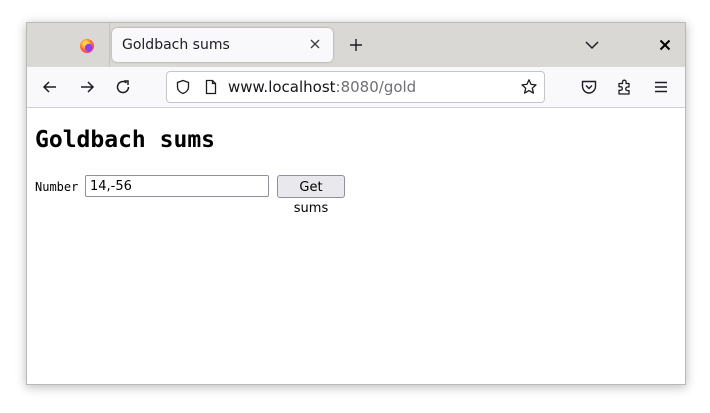 This screenshot has width=710, height=413. I want to click on shield-icon, so click(183, 87).